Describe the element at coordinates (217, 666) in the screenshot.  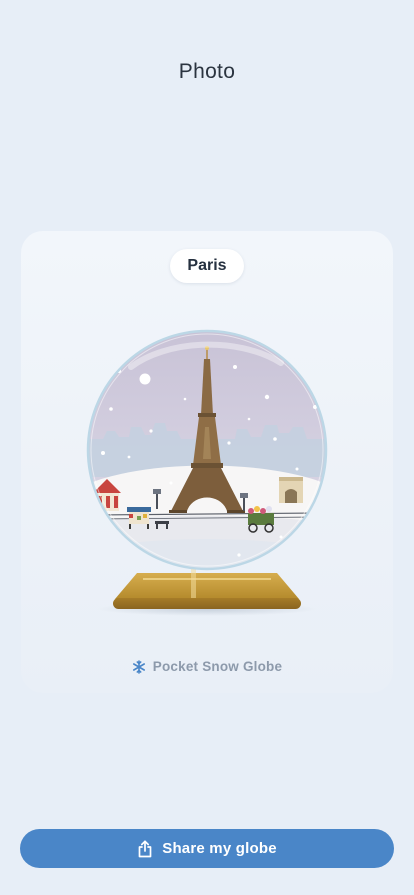
I see `brand-label: Pocket Snow Globe` at that location.